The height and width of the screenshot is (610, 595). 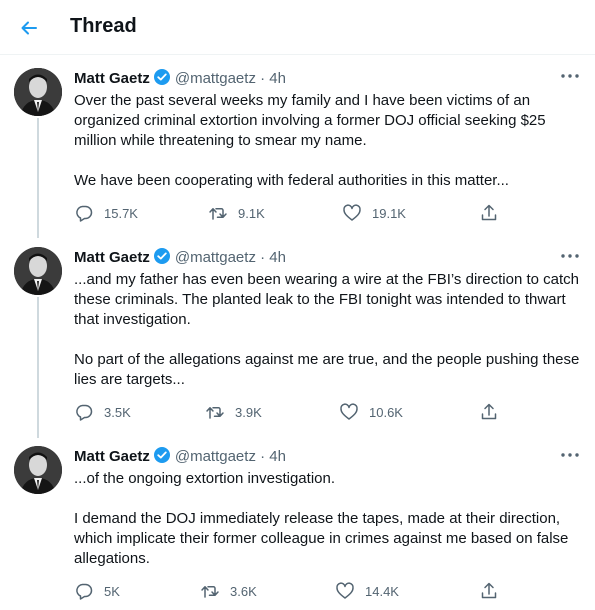 What do you see at coordinates (243, 591) in the screenshot?
I see `retweet-count: 3.6K` at bounding box center [243, 591].